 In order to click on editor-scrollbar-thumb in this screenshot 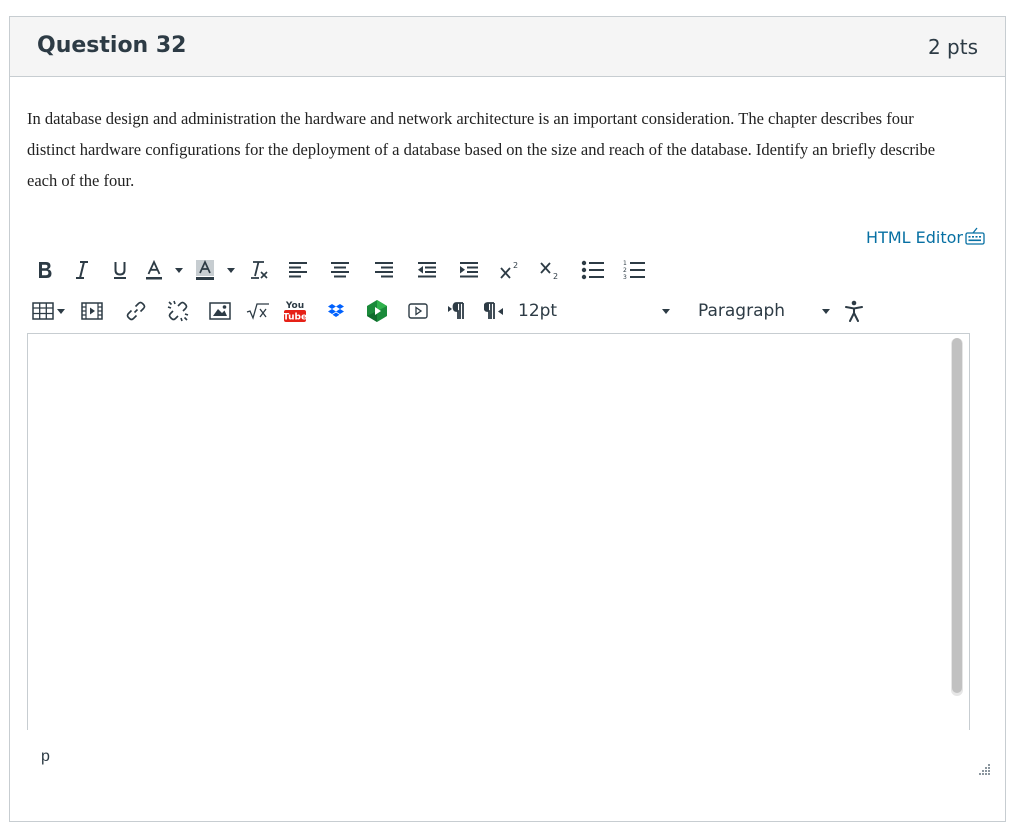, I will do `click(957, 515)`.